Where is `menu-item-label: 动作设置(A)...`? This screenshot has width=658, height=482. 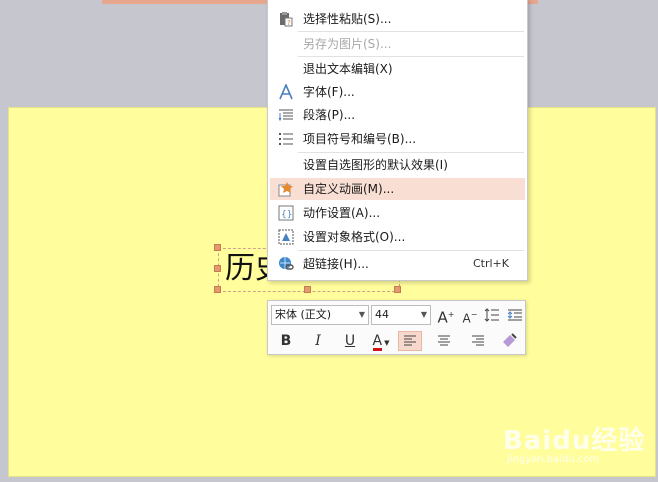 menu-item-label: 动作设置(A)... is located at coordinates (342, 213).